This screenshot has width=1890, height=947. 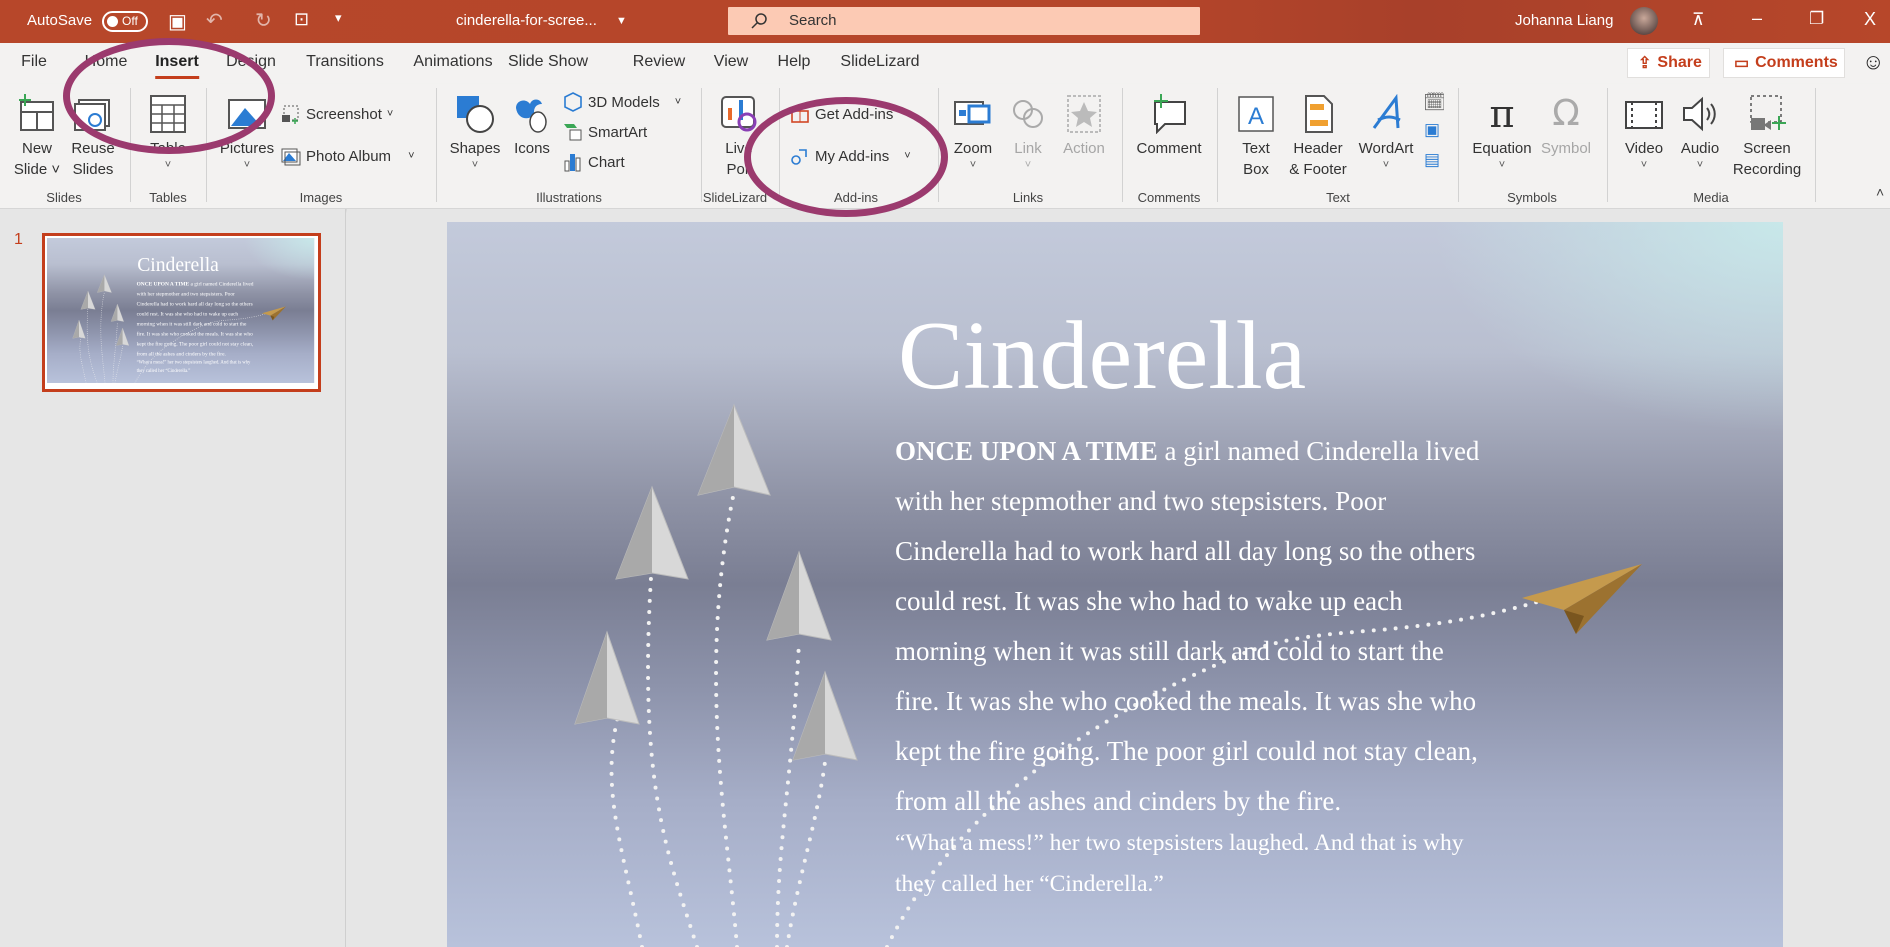 I want to click on present-icon: ⊡, so click(x=301, y=19).